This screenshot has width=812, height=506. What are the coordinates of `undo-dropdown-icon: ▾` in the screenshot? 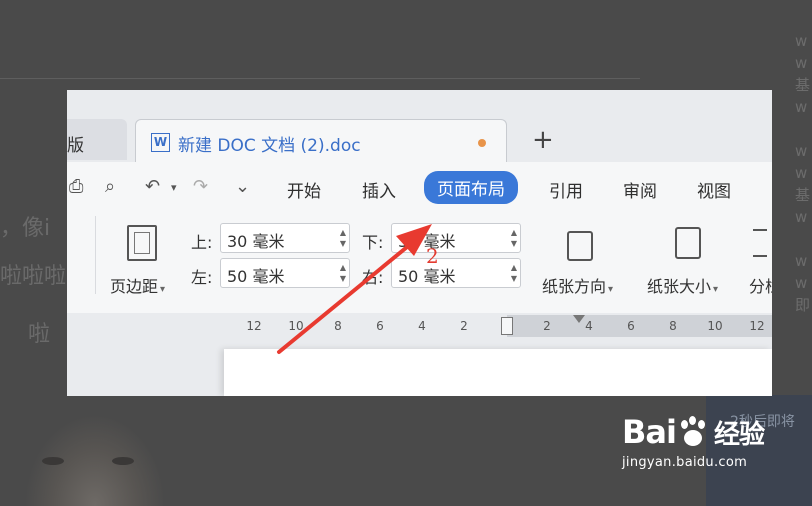 It's located at (174, 187).